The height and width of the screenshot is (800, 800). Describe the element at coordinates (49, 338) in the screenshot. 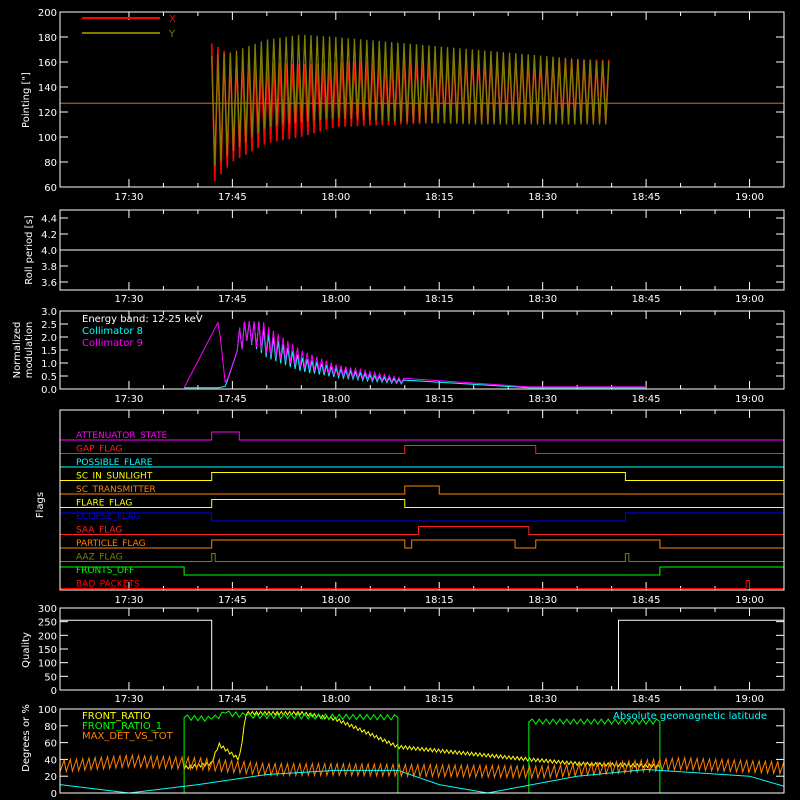

I see `y-tick-label: 2.0` at that location.